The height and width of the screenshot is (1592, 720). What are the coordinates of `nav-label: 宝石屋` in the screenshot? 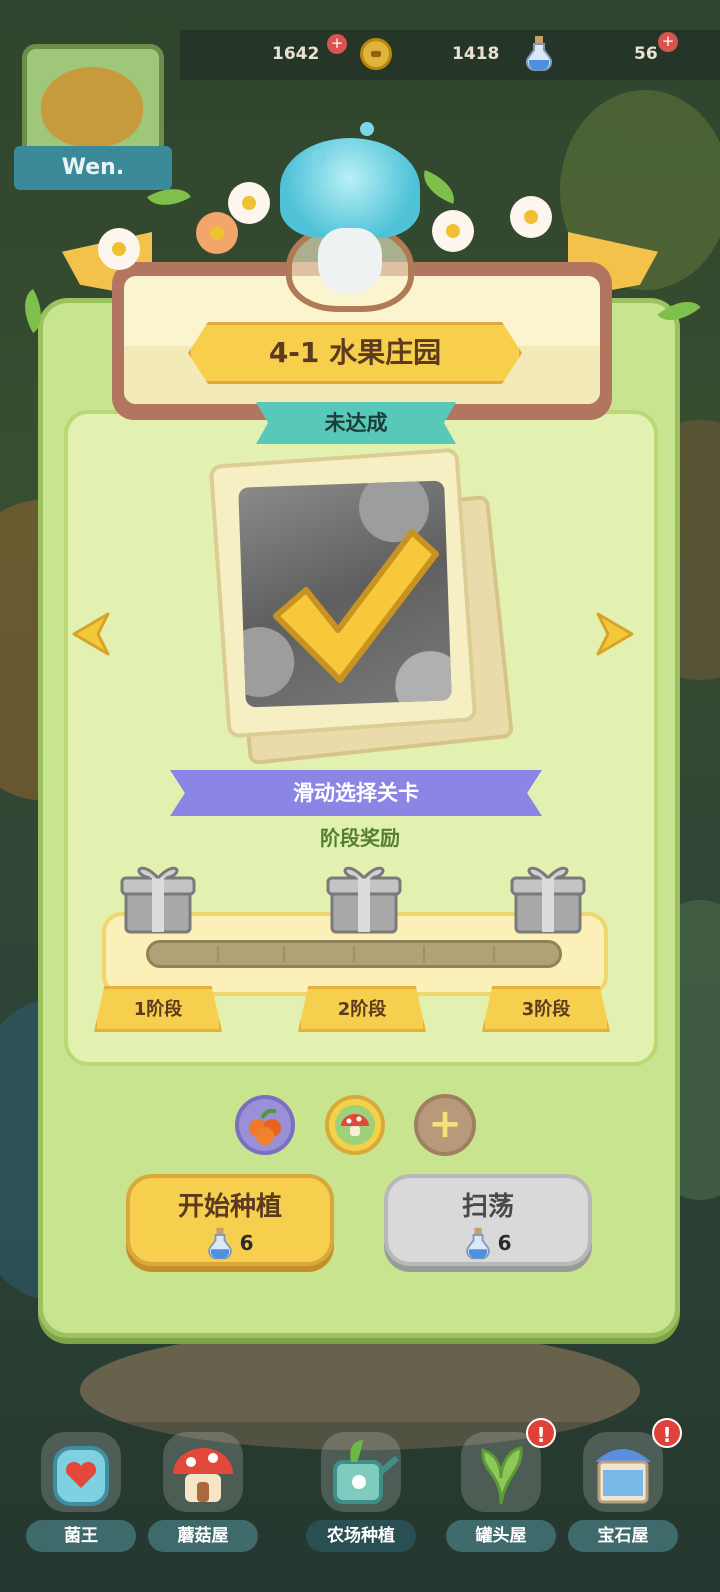 It's located at (623, 1536).